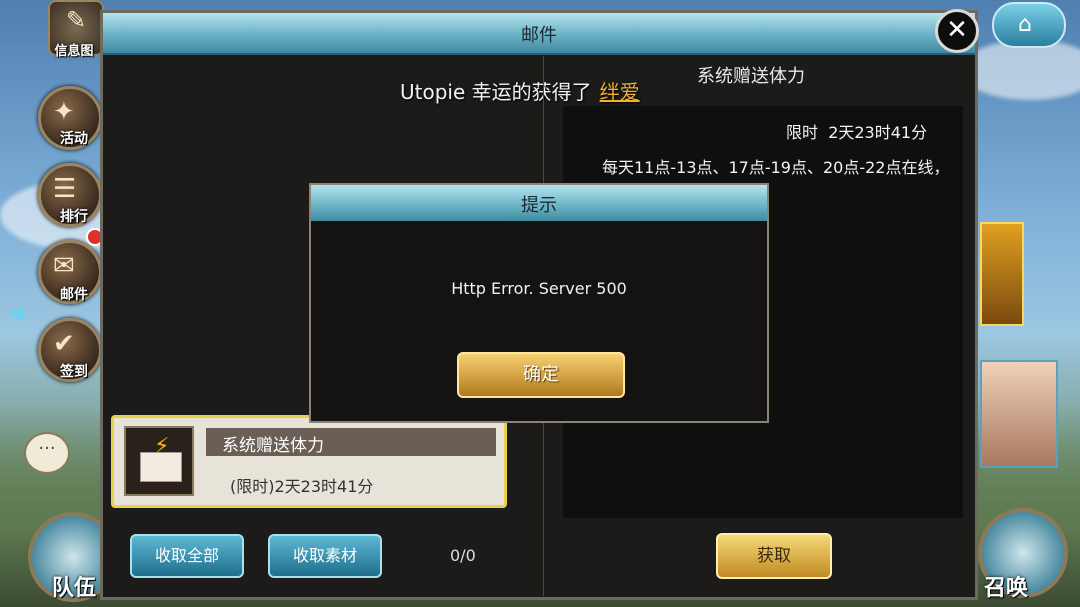 Image resolution: width=1080 pixels, height=607 pixels. What do you see at coordinates (309, 461) in the screenshot?
I see `mail-list-item: ⚡ 系统赠送体力 (限时)2天23时41分` at bounding box center [309, 461].